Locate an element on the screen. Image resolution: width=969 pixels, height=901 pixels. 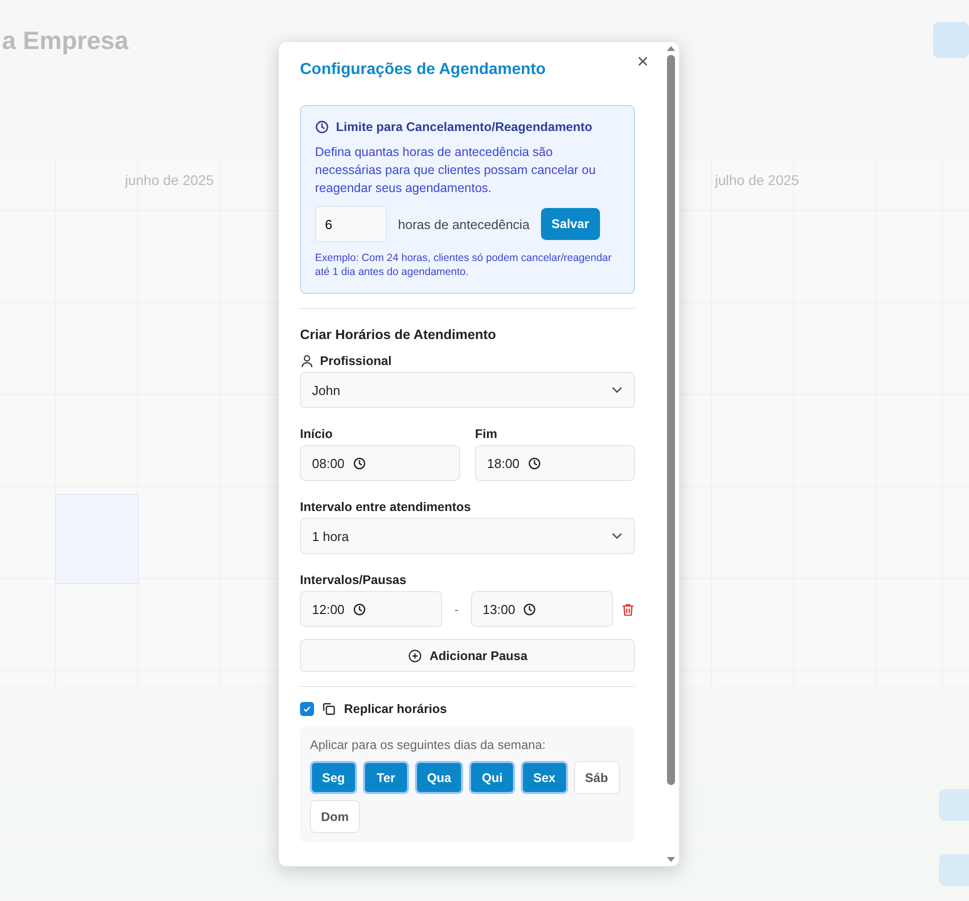
weekdays-prompt: Aplicar para os seguintes dias da semana: is located at coordinates (428, 745).